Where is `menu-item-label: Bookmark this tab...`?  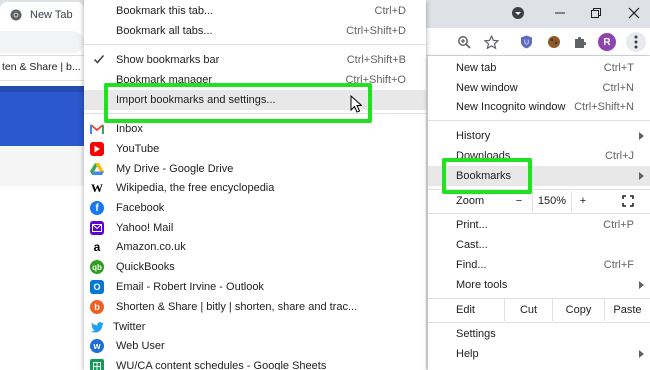 menu-item-label: Bookmark this tab... is located at coordinates (165, 11).